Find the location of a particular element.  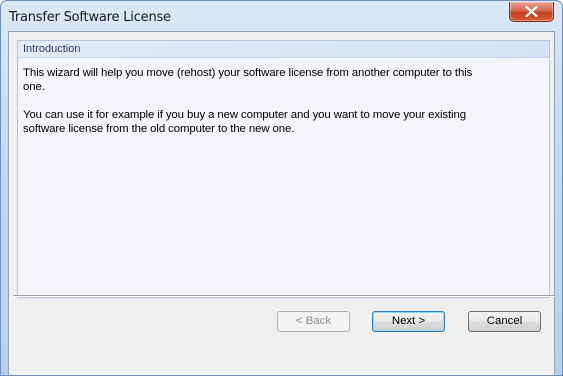

window-title: Transfer Software License is located at coordinates (90, 17).